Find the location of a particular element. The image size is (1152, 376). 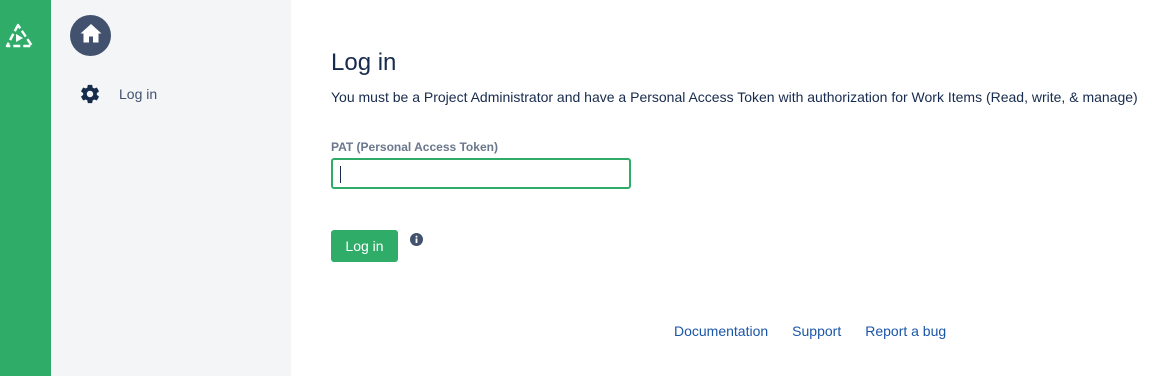

sidebar-item-label: Log in is located at coordinates (138, 94).